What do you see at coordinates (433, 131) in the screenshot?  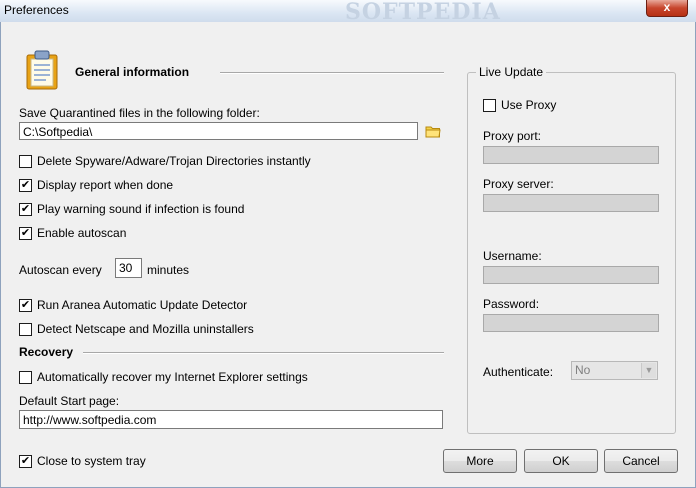 I see `folder-browse-icon` at bounding box center [433, 131].